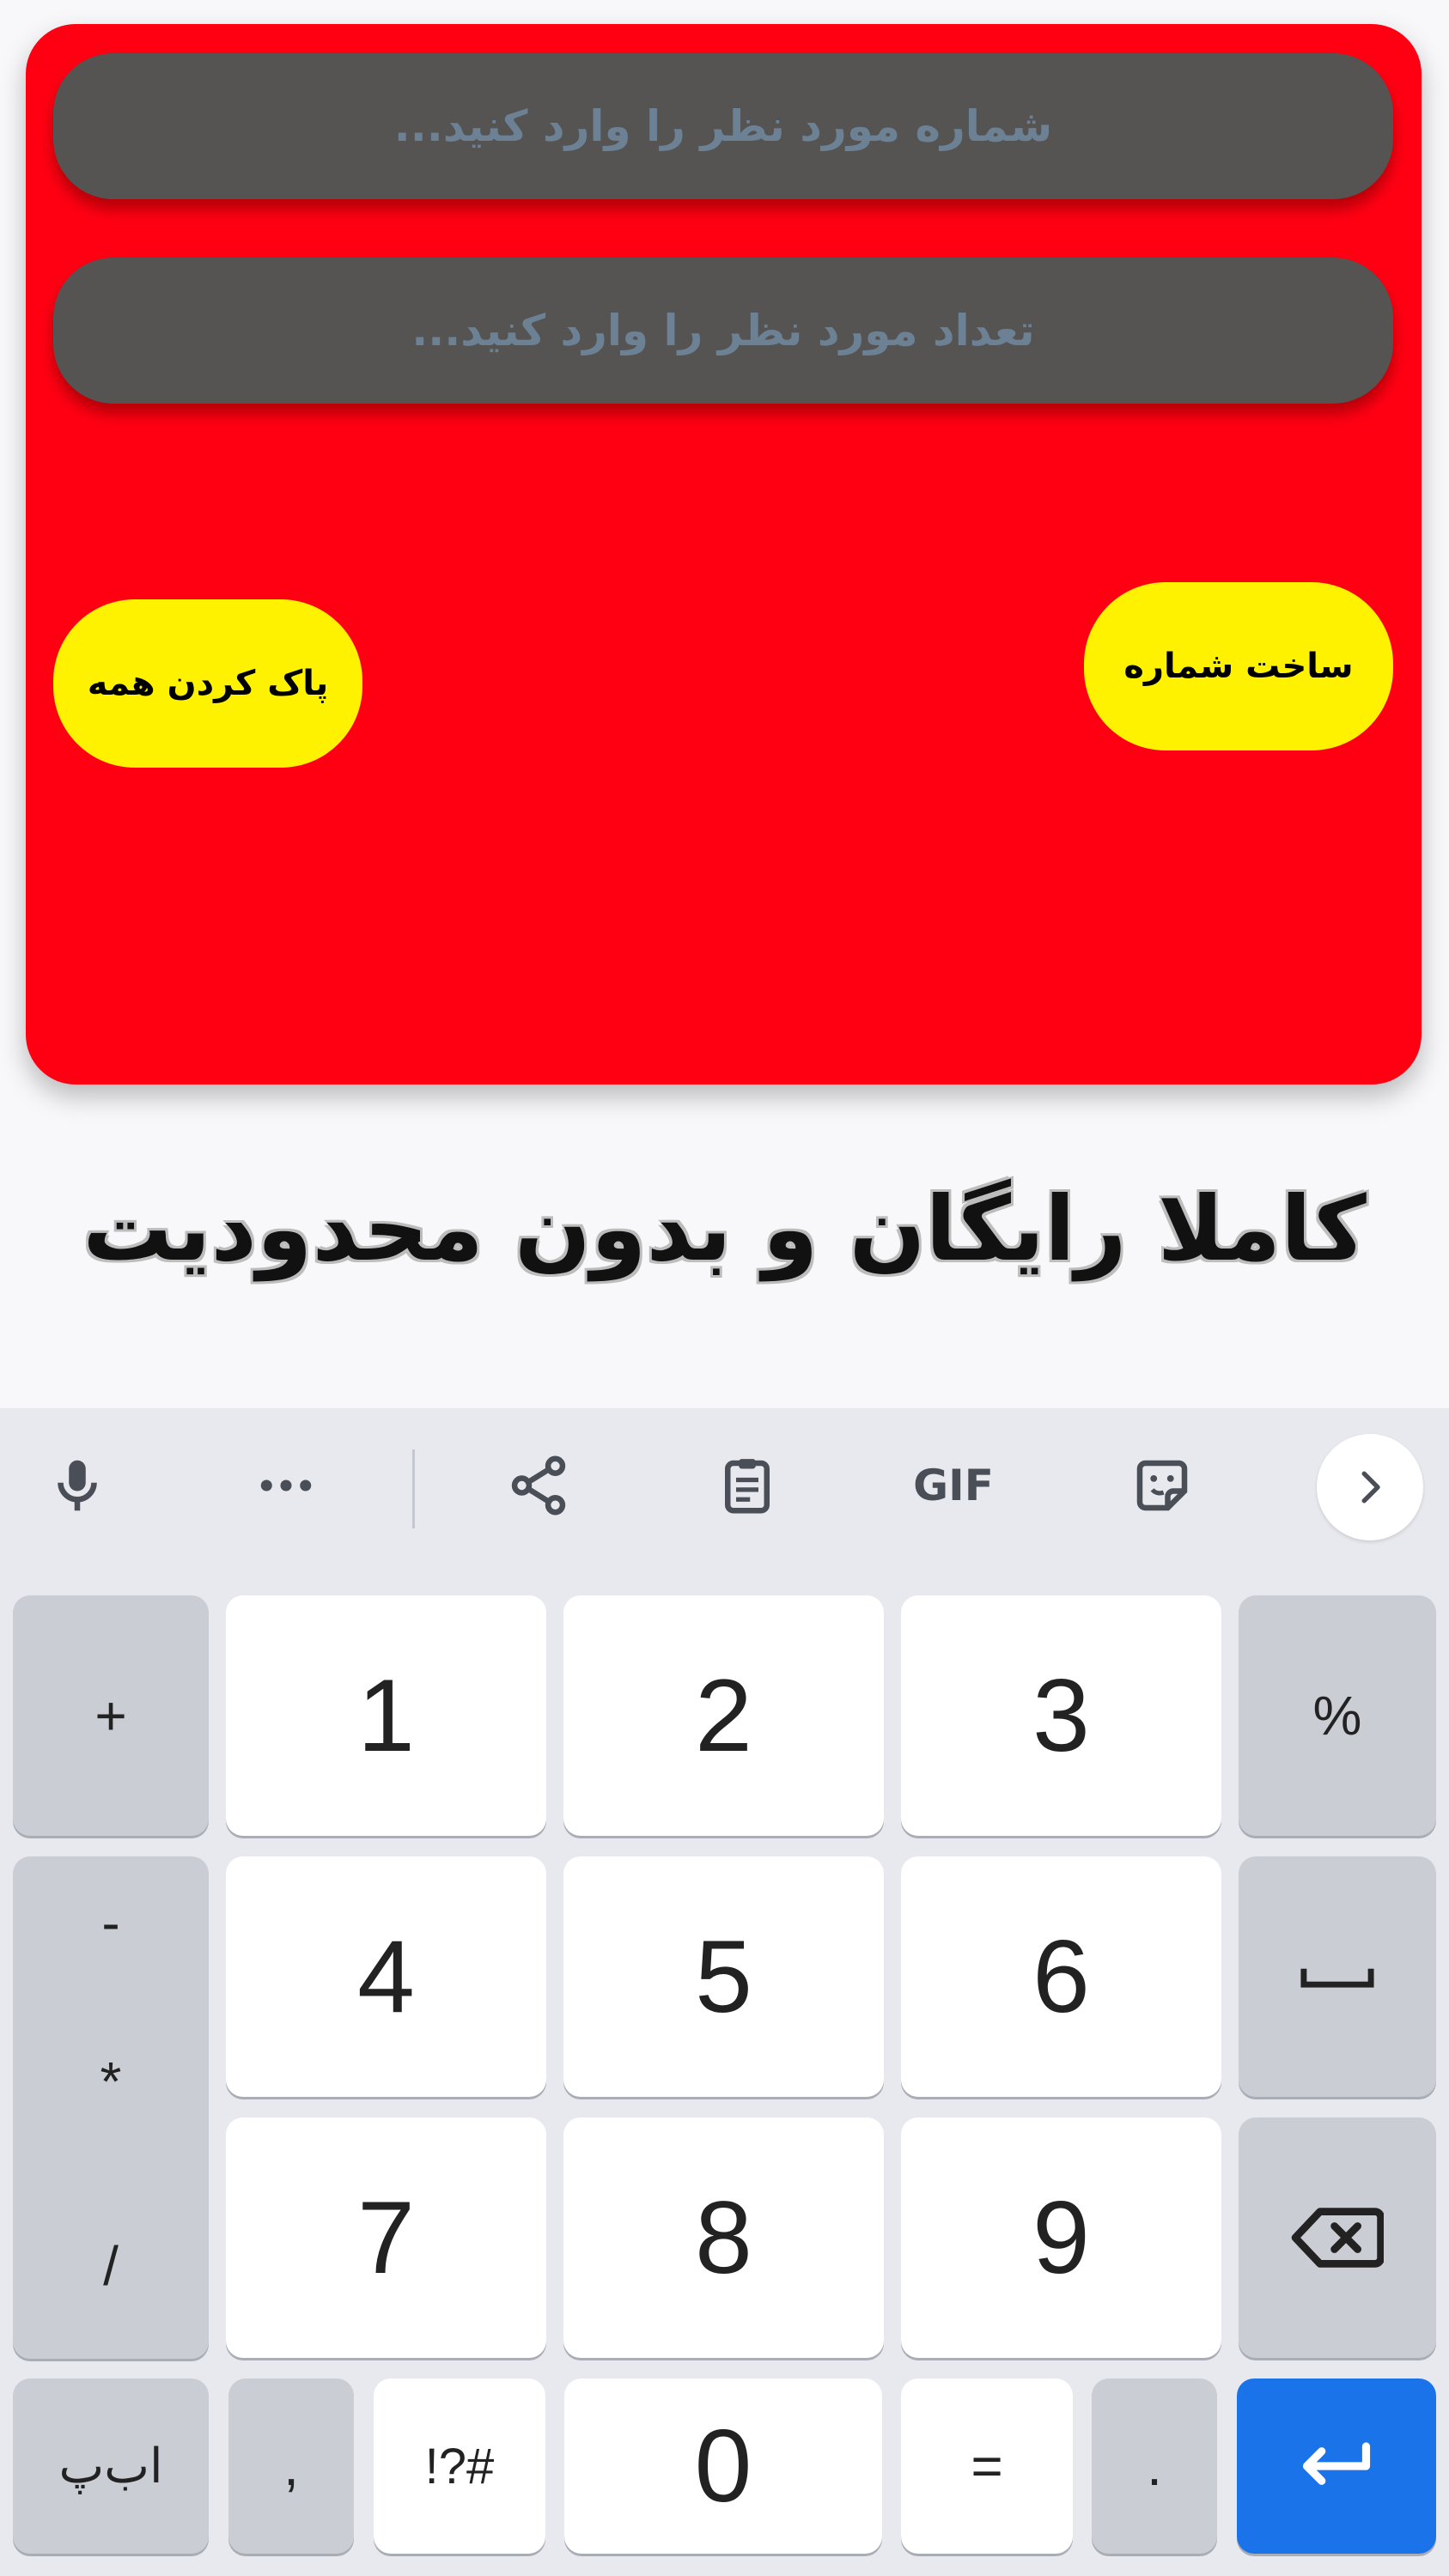  I want to click on key-period: ., so click(1154, 2466).